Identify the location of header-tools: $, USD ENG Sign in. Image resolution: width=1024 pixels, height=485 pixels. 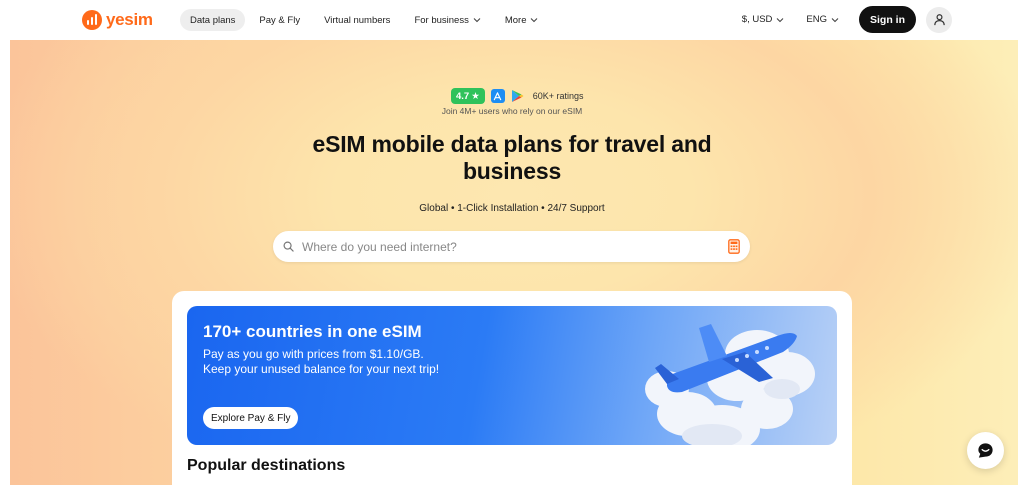
(847, 19).